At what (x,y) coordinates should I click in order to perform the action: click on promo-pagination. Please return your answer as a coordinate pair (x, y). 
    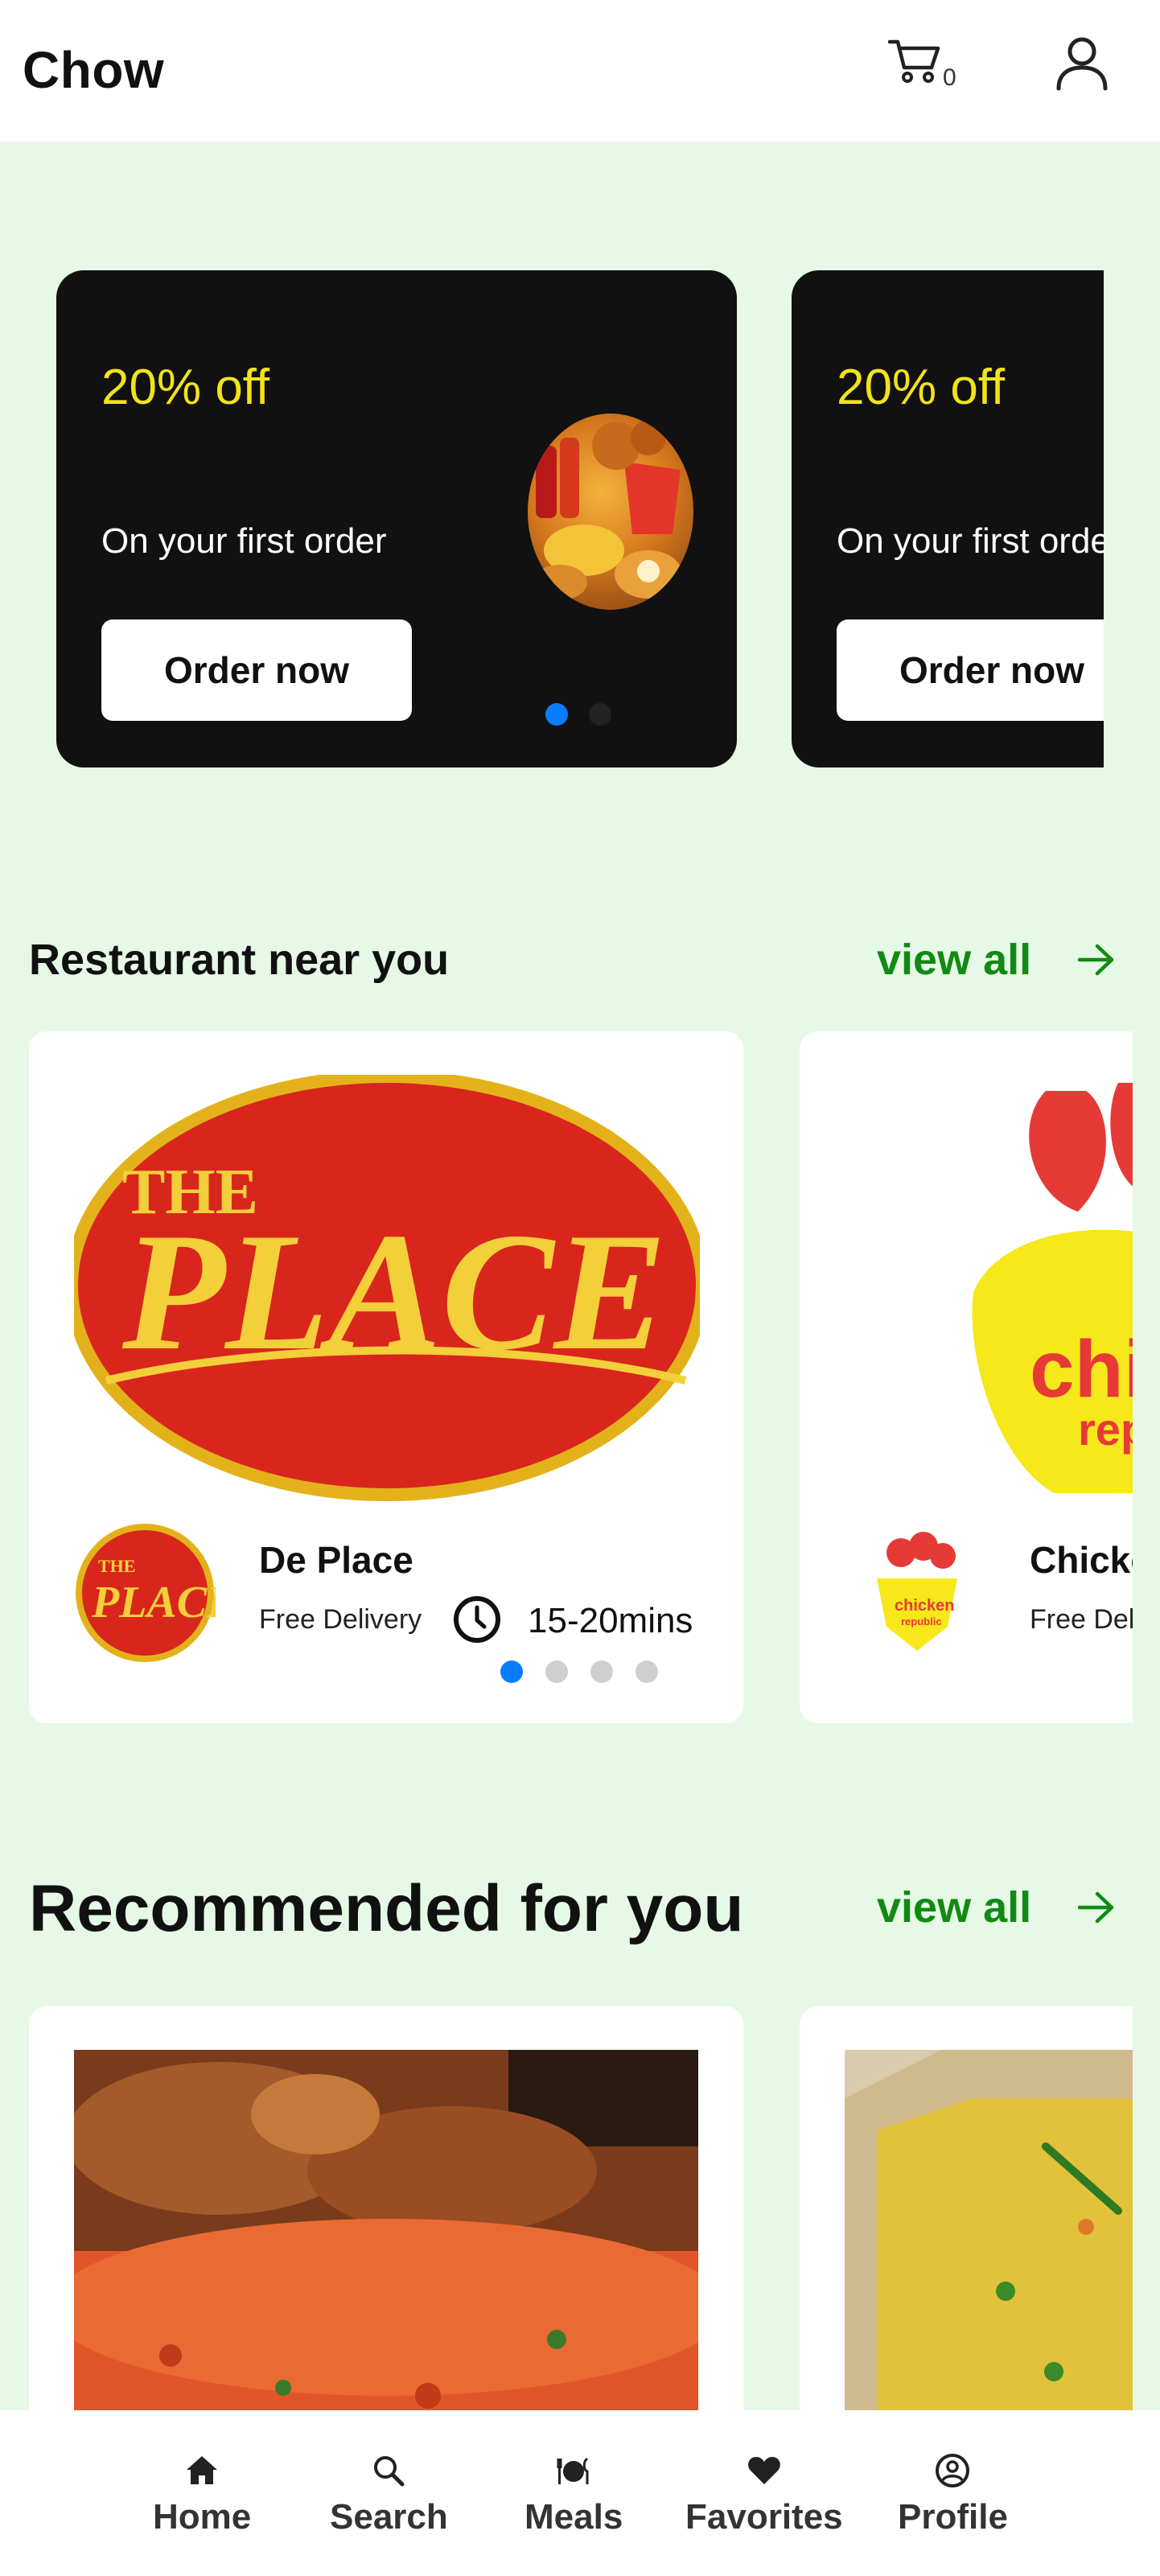
    Looking at the image, I should click on (578, 714).